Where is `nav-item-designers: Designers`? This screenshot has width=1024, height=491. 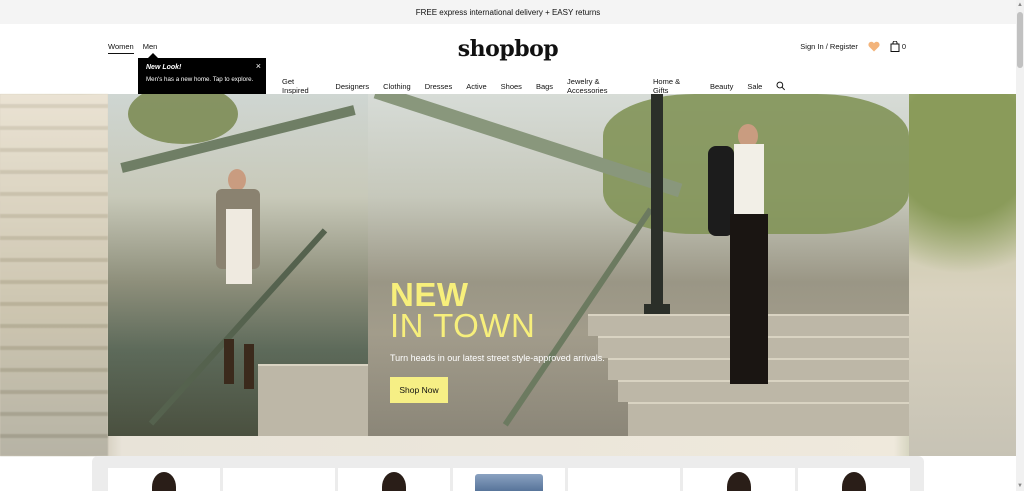 nav-item-designers: Designers is located at coordinates (352, 86).